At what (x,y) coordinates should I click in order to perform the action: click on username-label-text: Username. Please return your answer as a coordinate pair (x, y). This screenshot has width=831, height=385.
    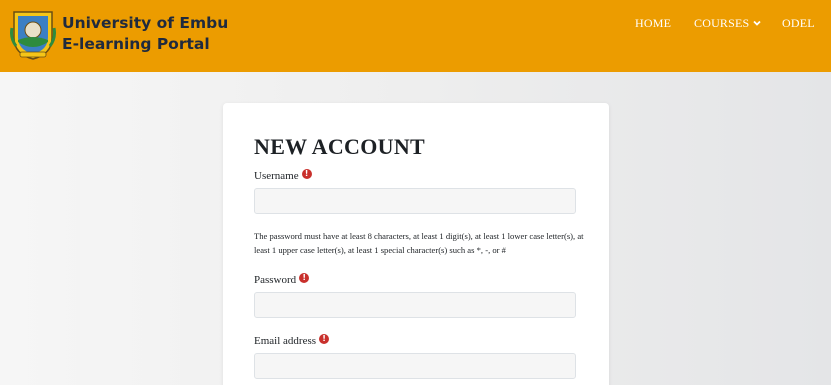
    Looking at the image, I should click on (276, 176).